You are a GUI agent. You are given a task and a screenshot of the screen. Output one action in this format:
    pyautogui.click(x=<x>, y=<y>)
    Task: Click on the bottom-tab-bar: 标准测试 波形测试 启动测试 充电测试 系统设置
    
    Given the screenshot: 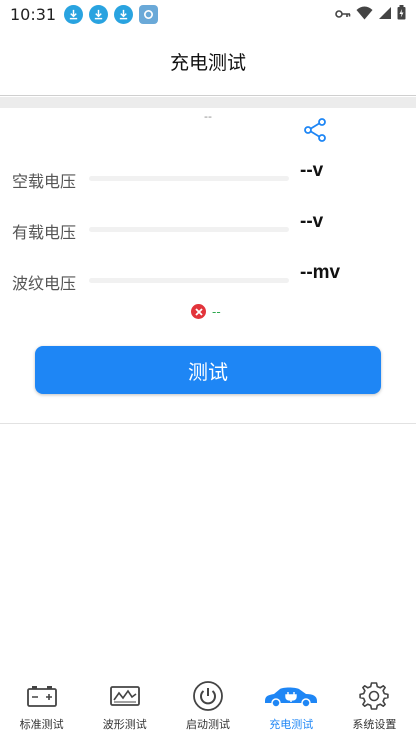 What is the action you would take?
    pyautogui.click(x=208, y=706)
    